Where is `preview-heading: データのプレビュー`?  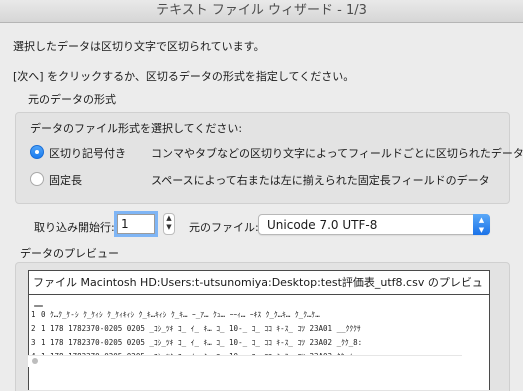 preview-heading: データのプレビュー is located at coordinates (69, 253).